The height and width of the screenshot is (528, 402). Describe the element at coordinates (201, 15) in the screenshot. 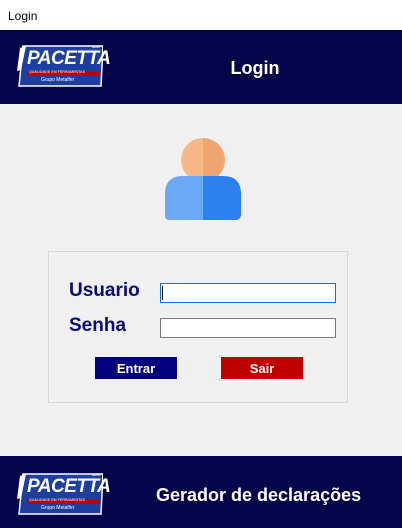

I see `window-titlebar: Login` at that location.